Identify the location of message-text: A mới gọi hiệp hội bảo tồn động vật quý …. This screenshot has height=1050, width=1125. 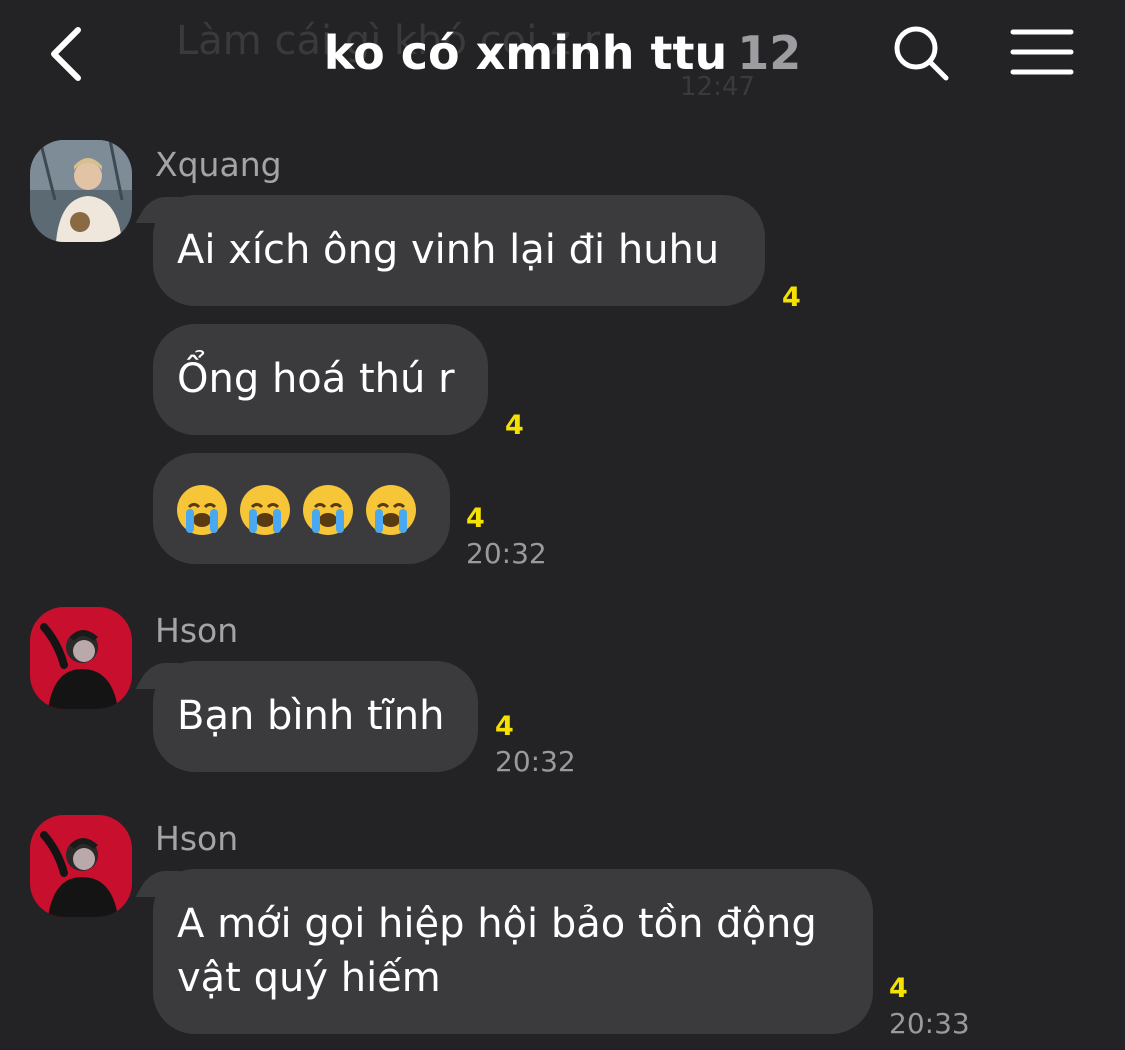
(497, 951).